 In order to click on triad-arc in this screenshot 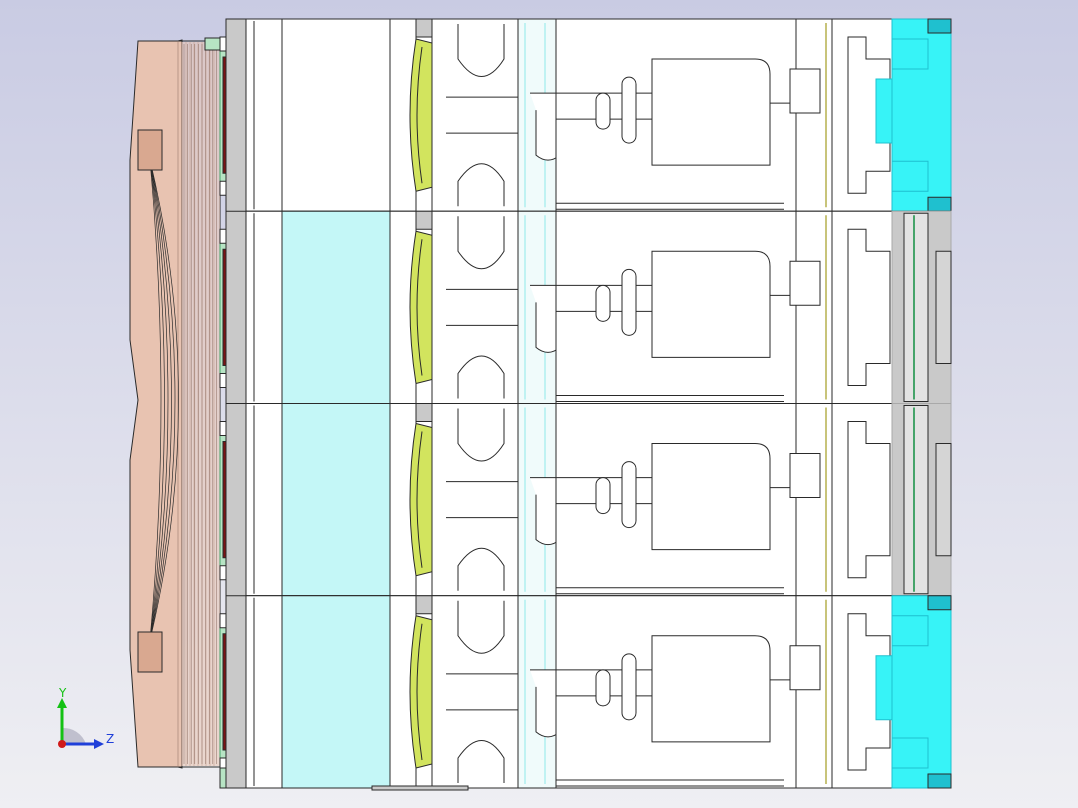, I will do `click(74, 735)`.